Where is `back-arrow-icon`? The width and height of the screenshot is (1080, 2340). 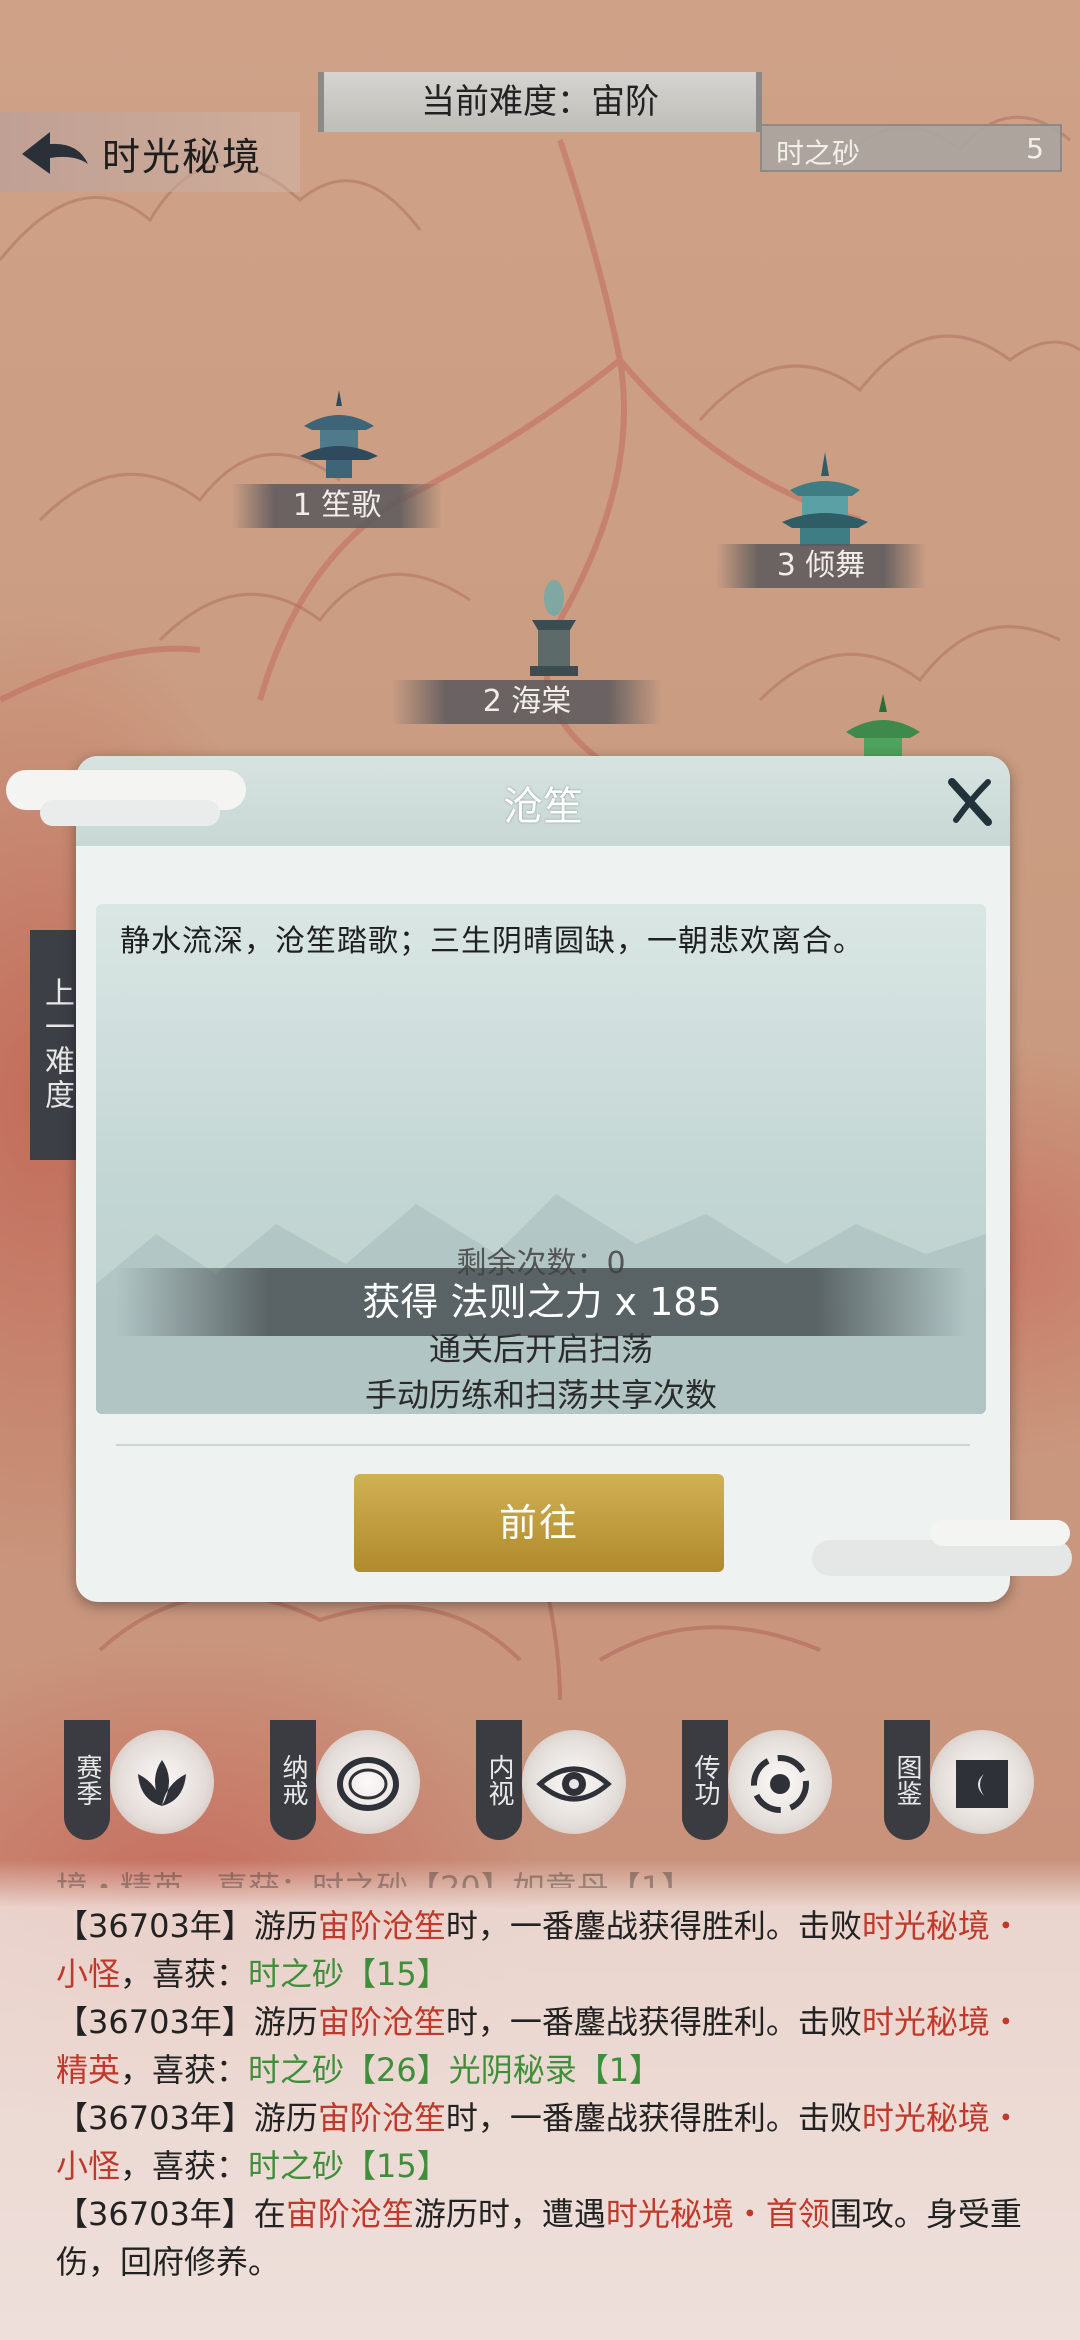
back-arrow-icon is located at coordinates (54, 154).